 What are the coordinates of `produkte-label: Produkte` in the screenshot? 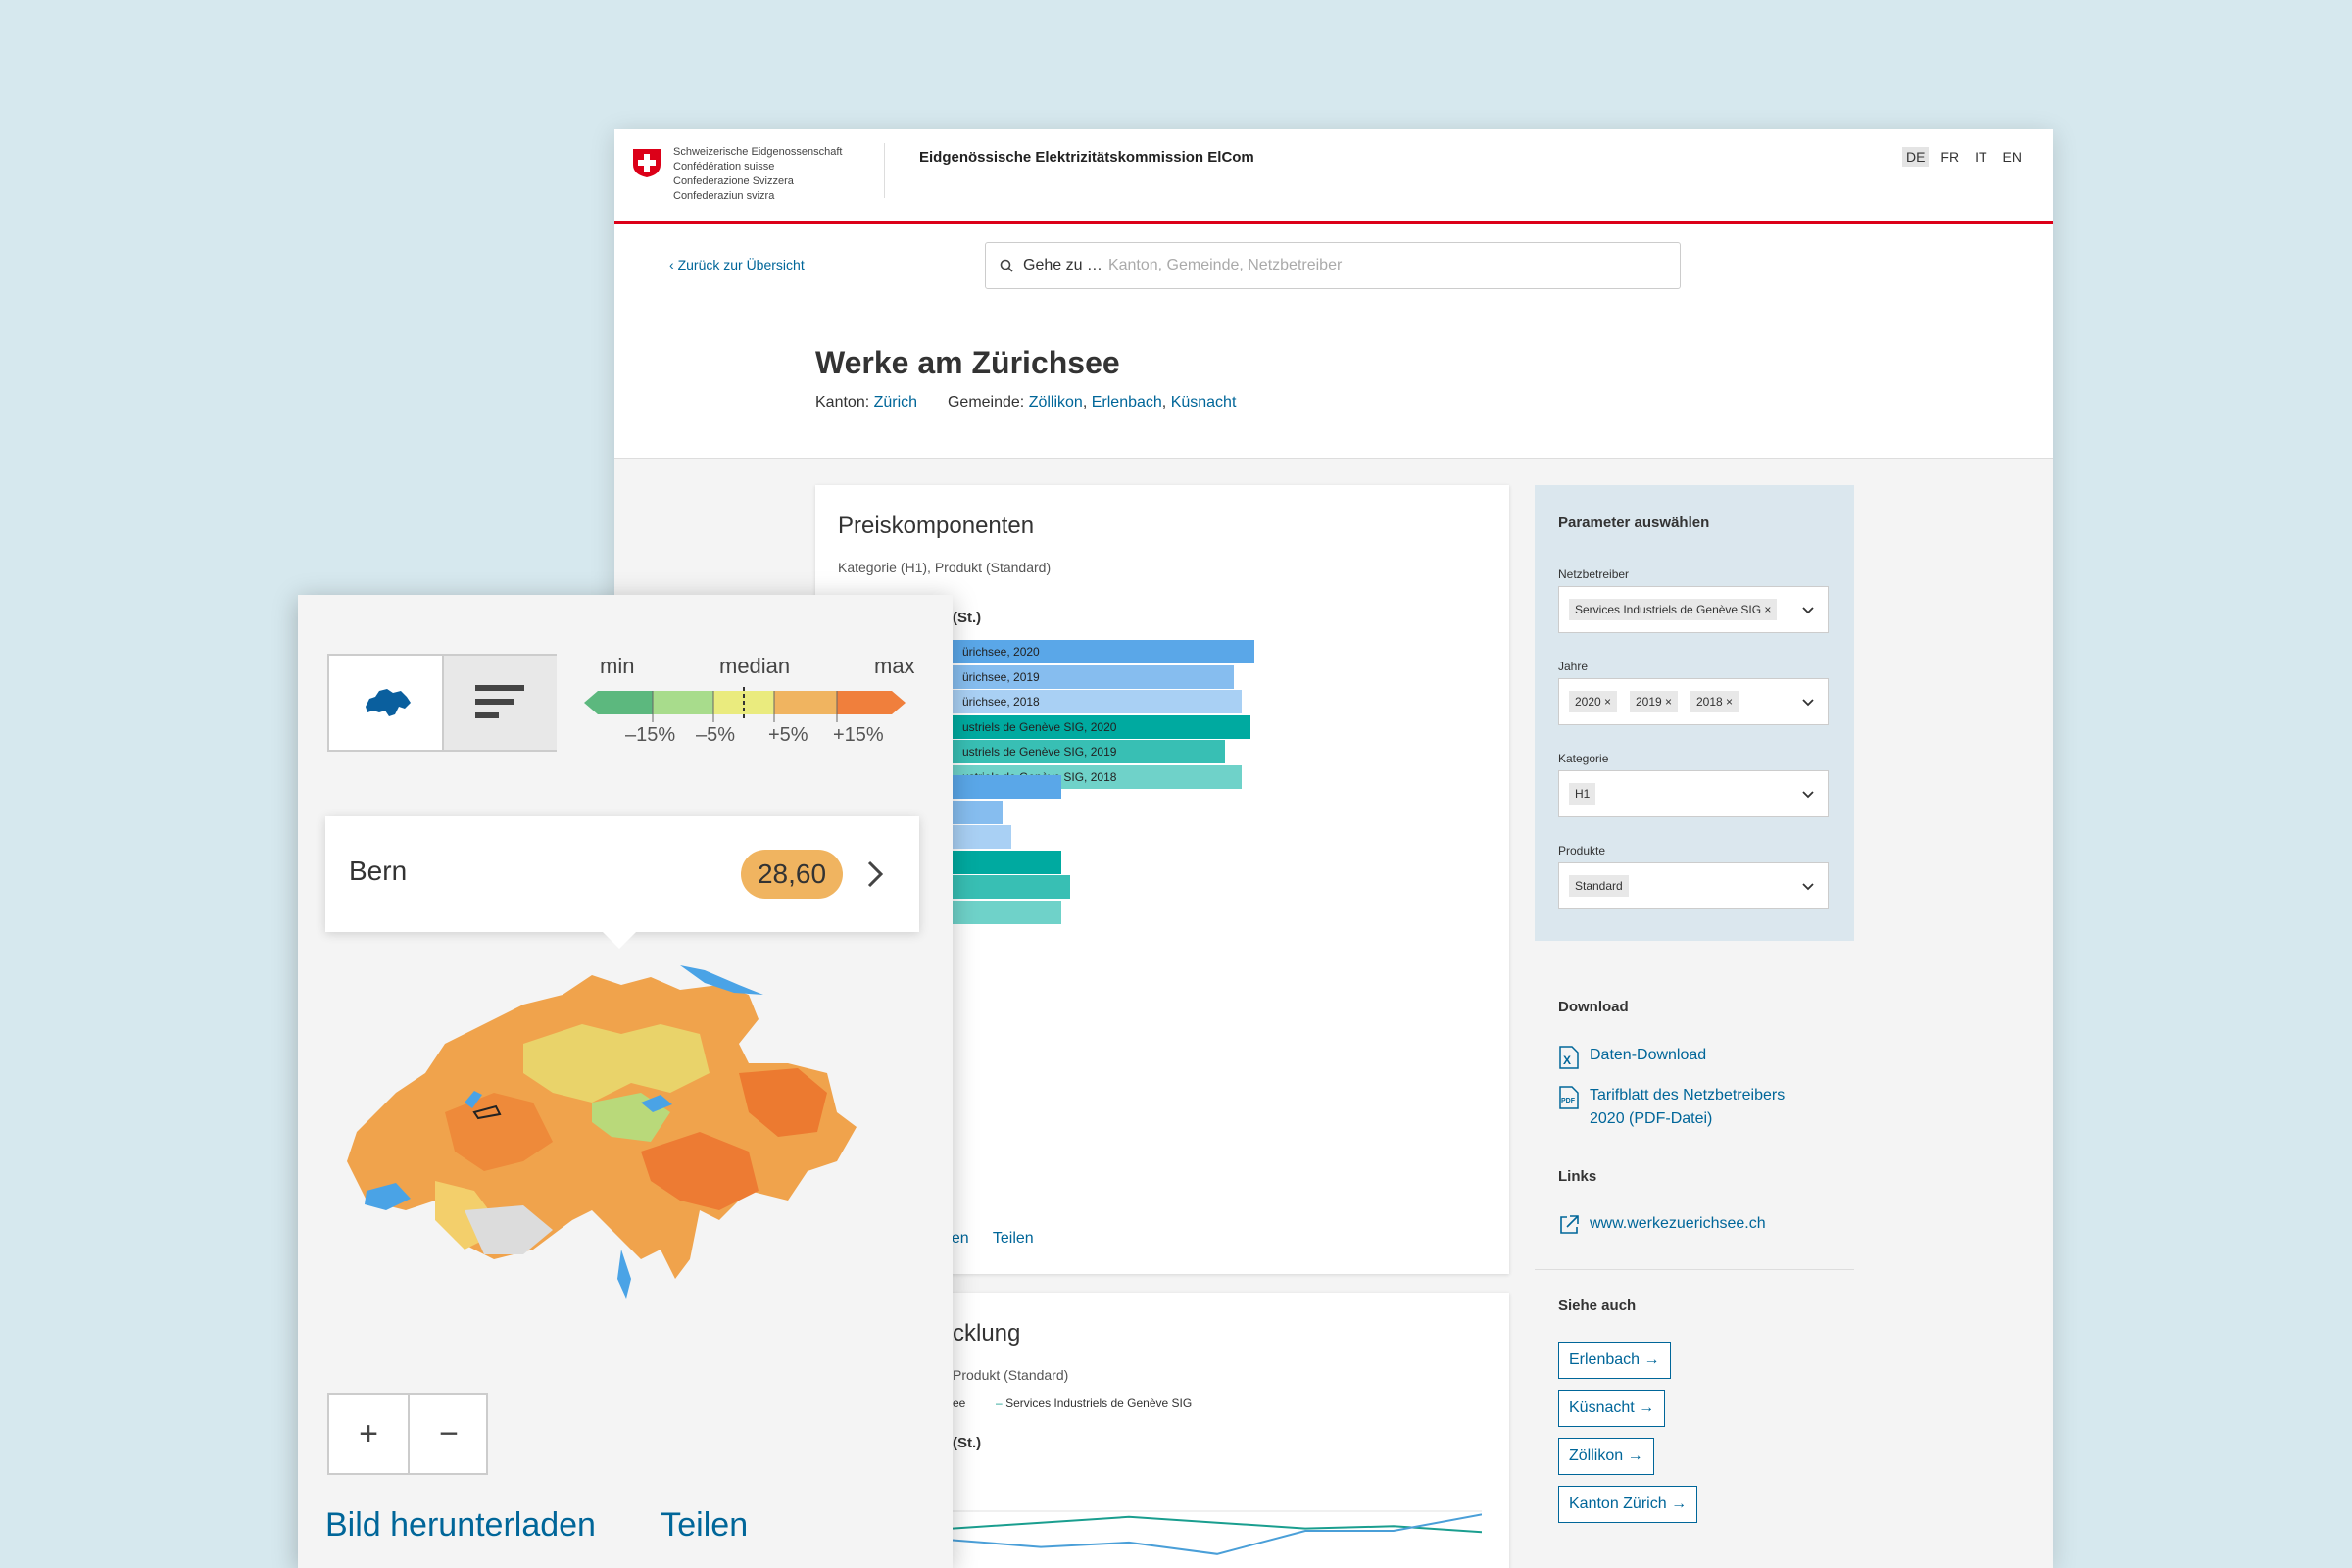 It's located at (1582, 851).